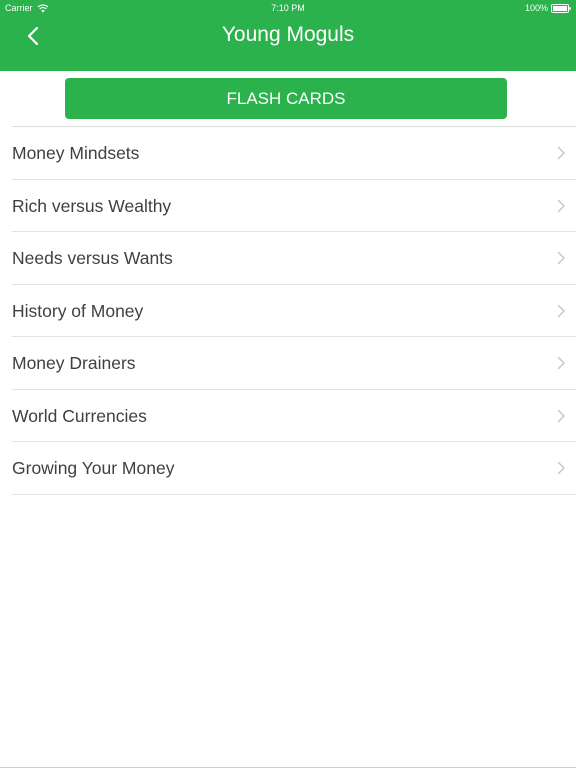 The width and height of the screenshot is (576, 768). Describe the element at coordinates (79, 415) in the screenshot. I see `list-item-label: World Currencies` at that location.